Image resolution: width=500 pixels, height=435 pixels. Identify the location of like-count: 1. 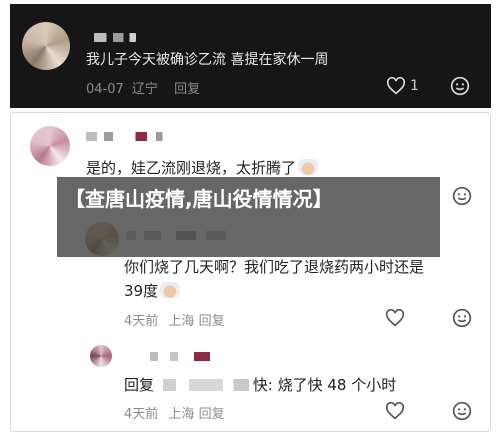
(414, 86).